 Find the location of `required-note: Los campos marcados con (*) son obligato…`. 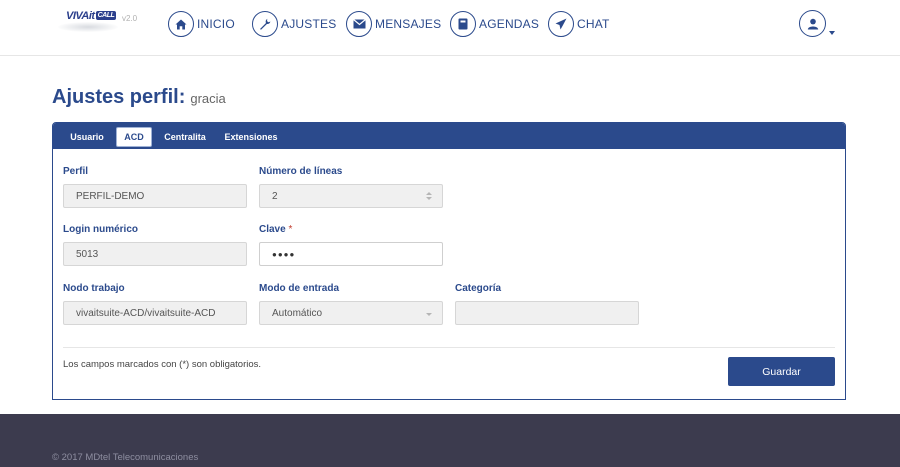

required-note: Los campos marcados con (*) son obligato… is located at coordinates (162, 364).